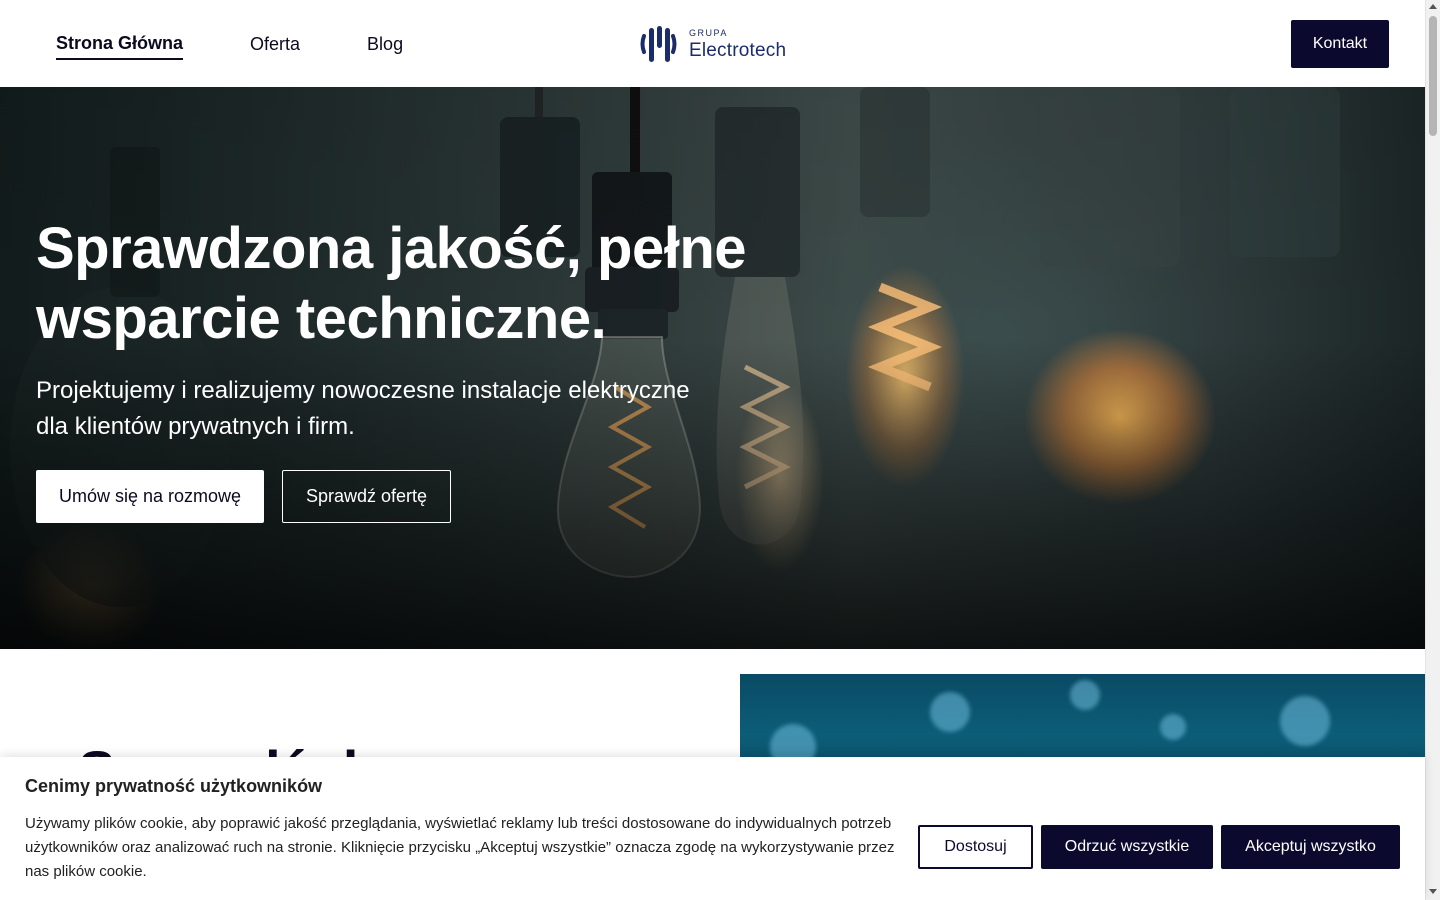  Describe the element at coordinates (391, 248) in the screenshot. I see `hero-title-line-1: Sprawdzona jakość, pełne` at that location.